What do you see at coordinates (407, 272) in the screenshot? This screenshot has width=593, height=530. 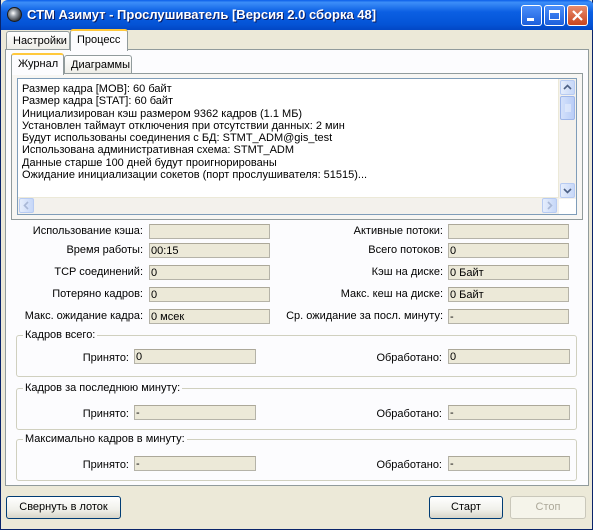 I see `disk-cache-label: Кэш на диске:` at bounding box center [407, 272].